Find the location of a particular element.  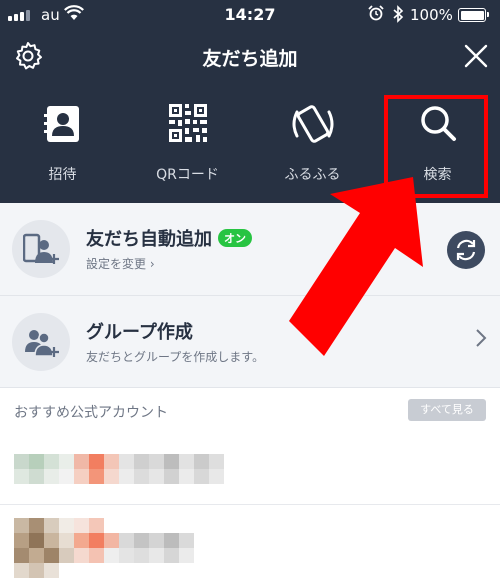

chevron-right-icon: › is located at coordinates (152, 264).